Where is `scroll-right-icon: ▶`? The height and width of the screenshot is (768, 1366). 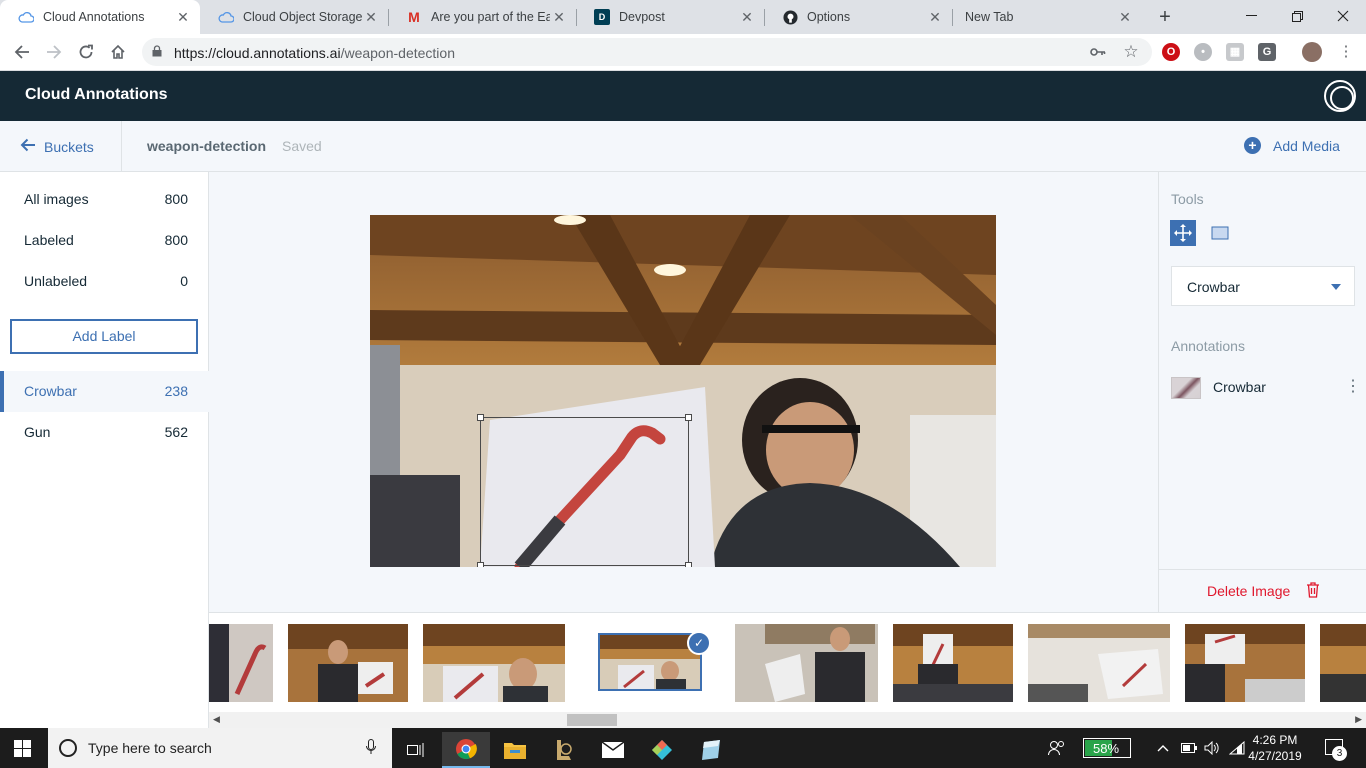 scroll-right-icon: ▶ is located at coordinates (1358, 719).